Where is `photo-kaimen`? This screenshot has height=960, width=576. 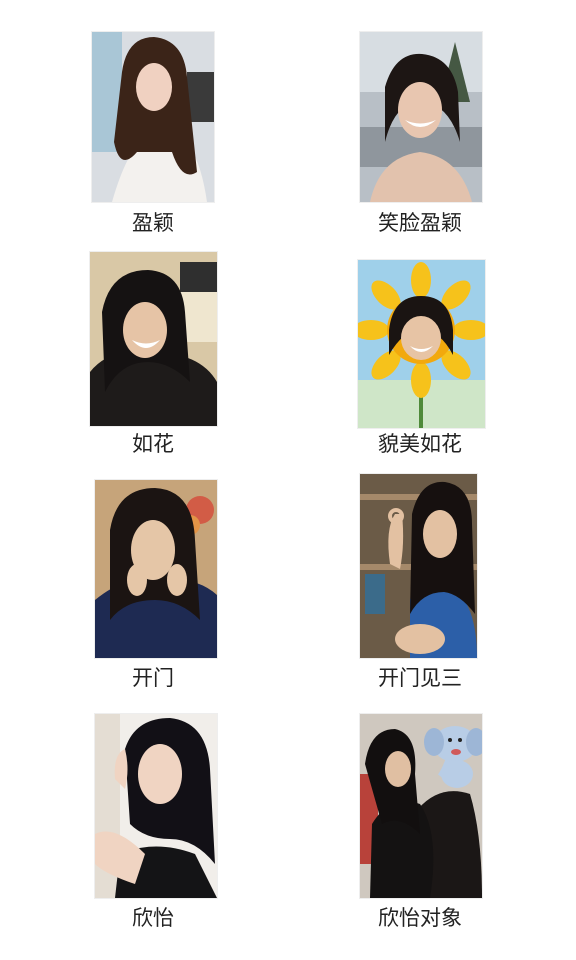 photo-kaimen is located at coordinates (156, 569).